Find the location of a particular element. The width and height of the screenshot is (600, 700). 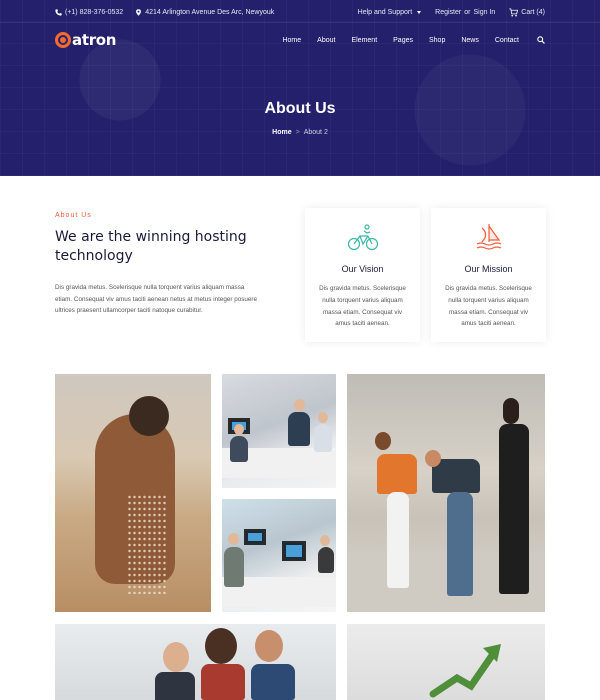

cyclist-icon is located at coordinates (362, 237).